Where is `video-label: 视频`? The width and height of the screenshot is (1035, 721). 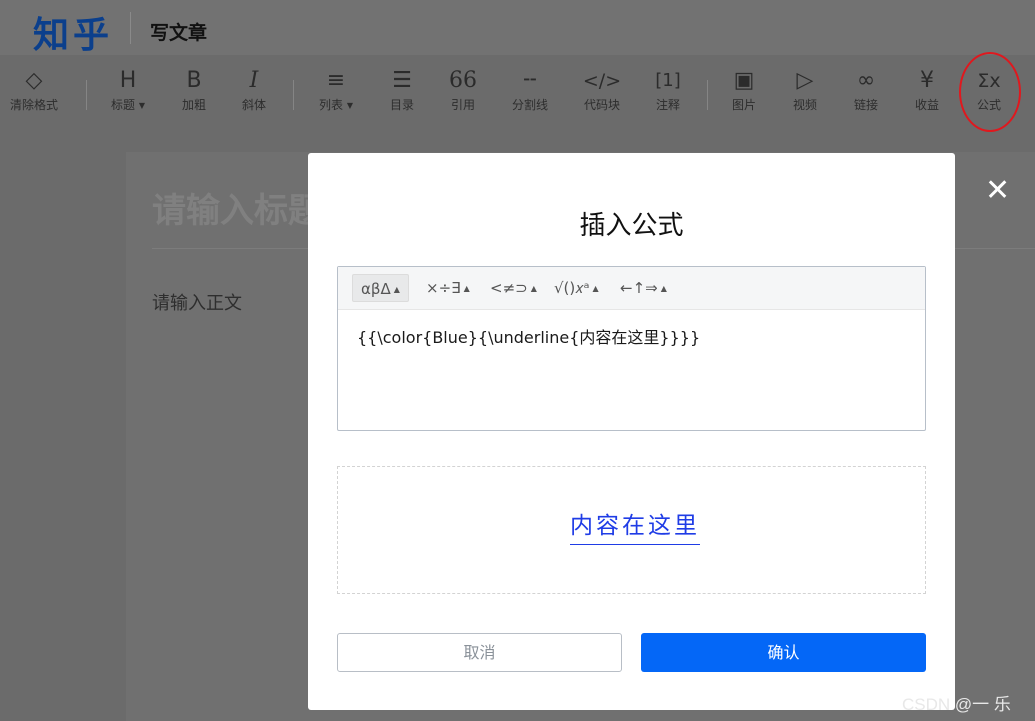
video-label: 视频 is located at coordinates (804, 105).